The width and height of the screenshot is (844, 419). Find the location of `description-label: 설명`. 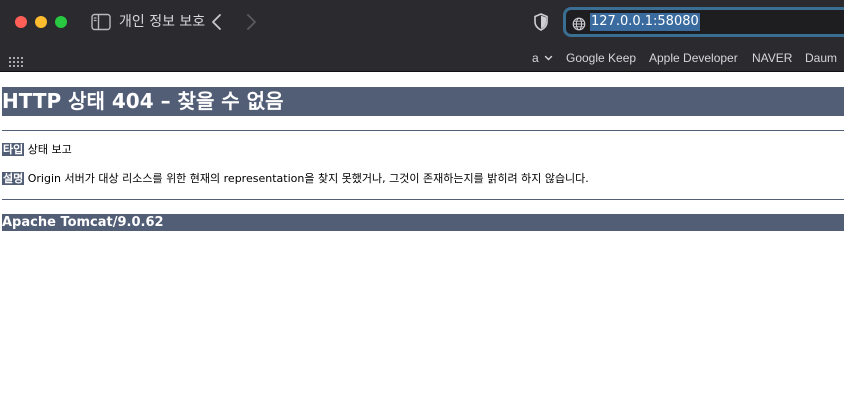

description-label: 설명 is located at coordinates (13, 178).